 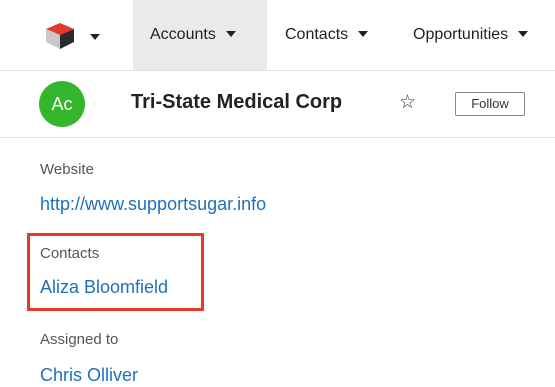 I want to click on tab-contacts-label: Contacts, so click(x=317, y=34).